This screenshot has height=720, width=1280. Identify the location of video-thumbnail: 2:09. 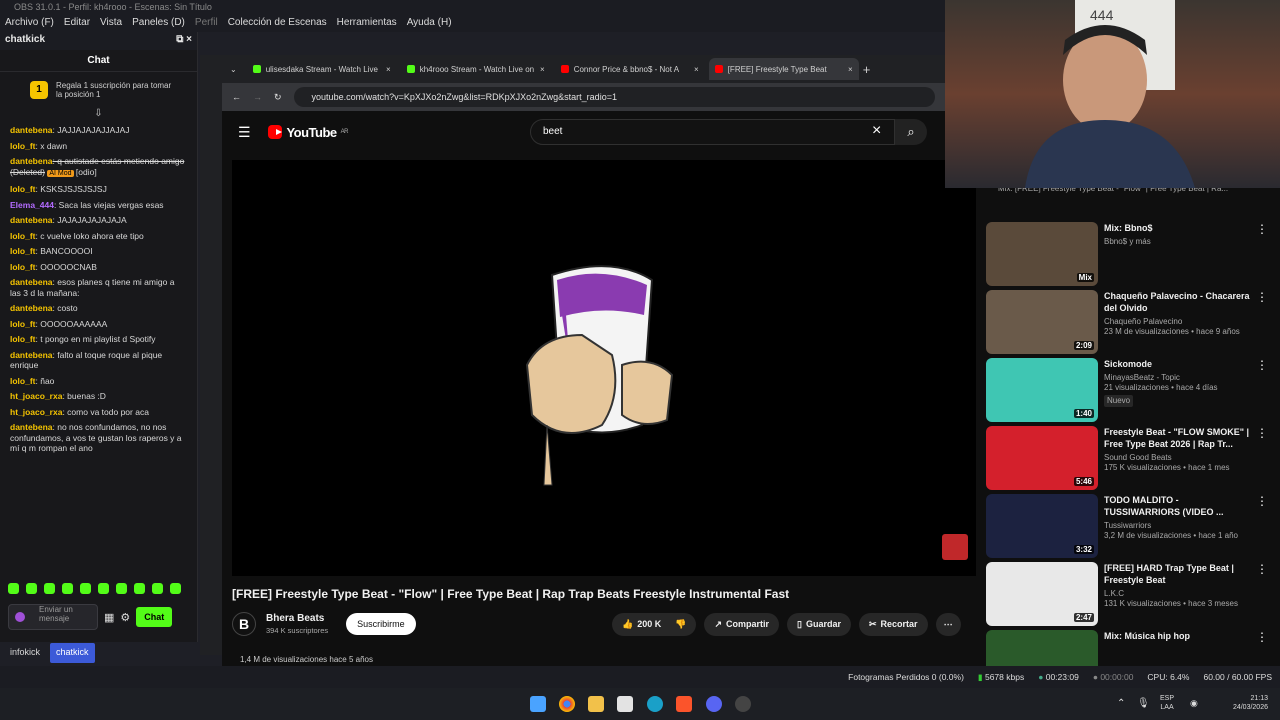
(1042, 322).